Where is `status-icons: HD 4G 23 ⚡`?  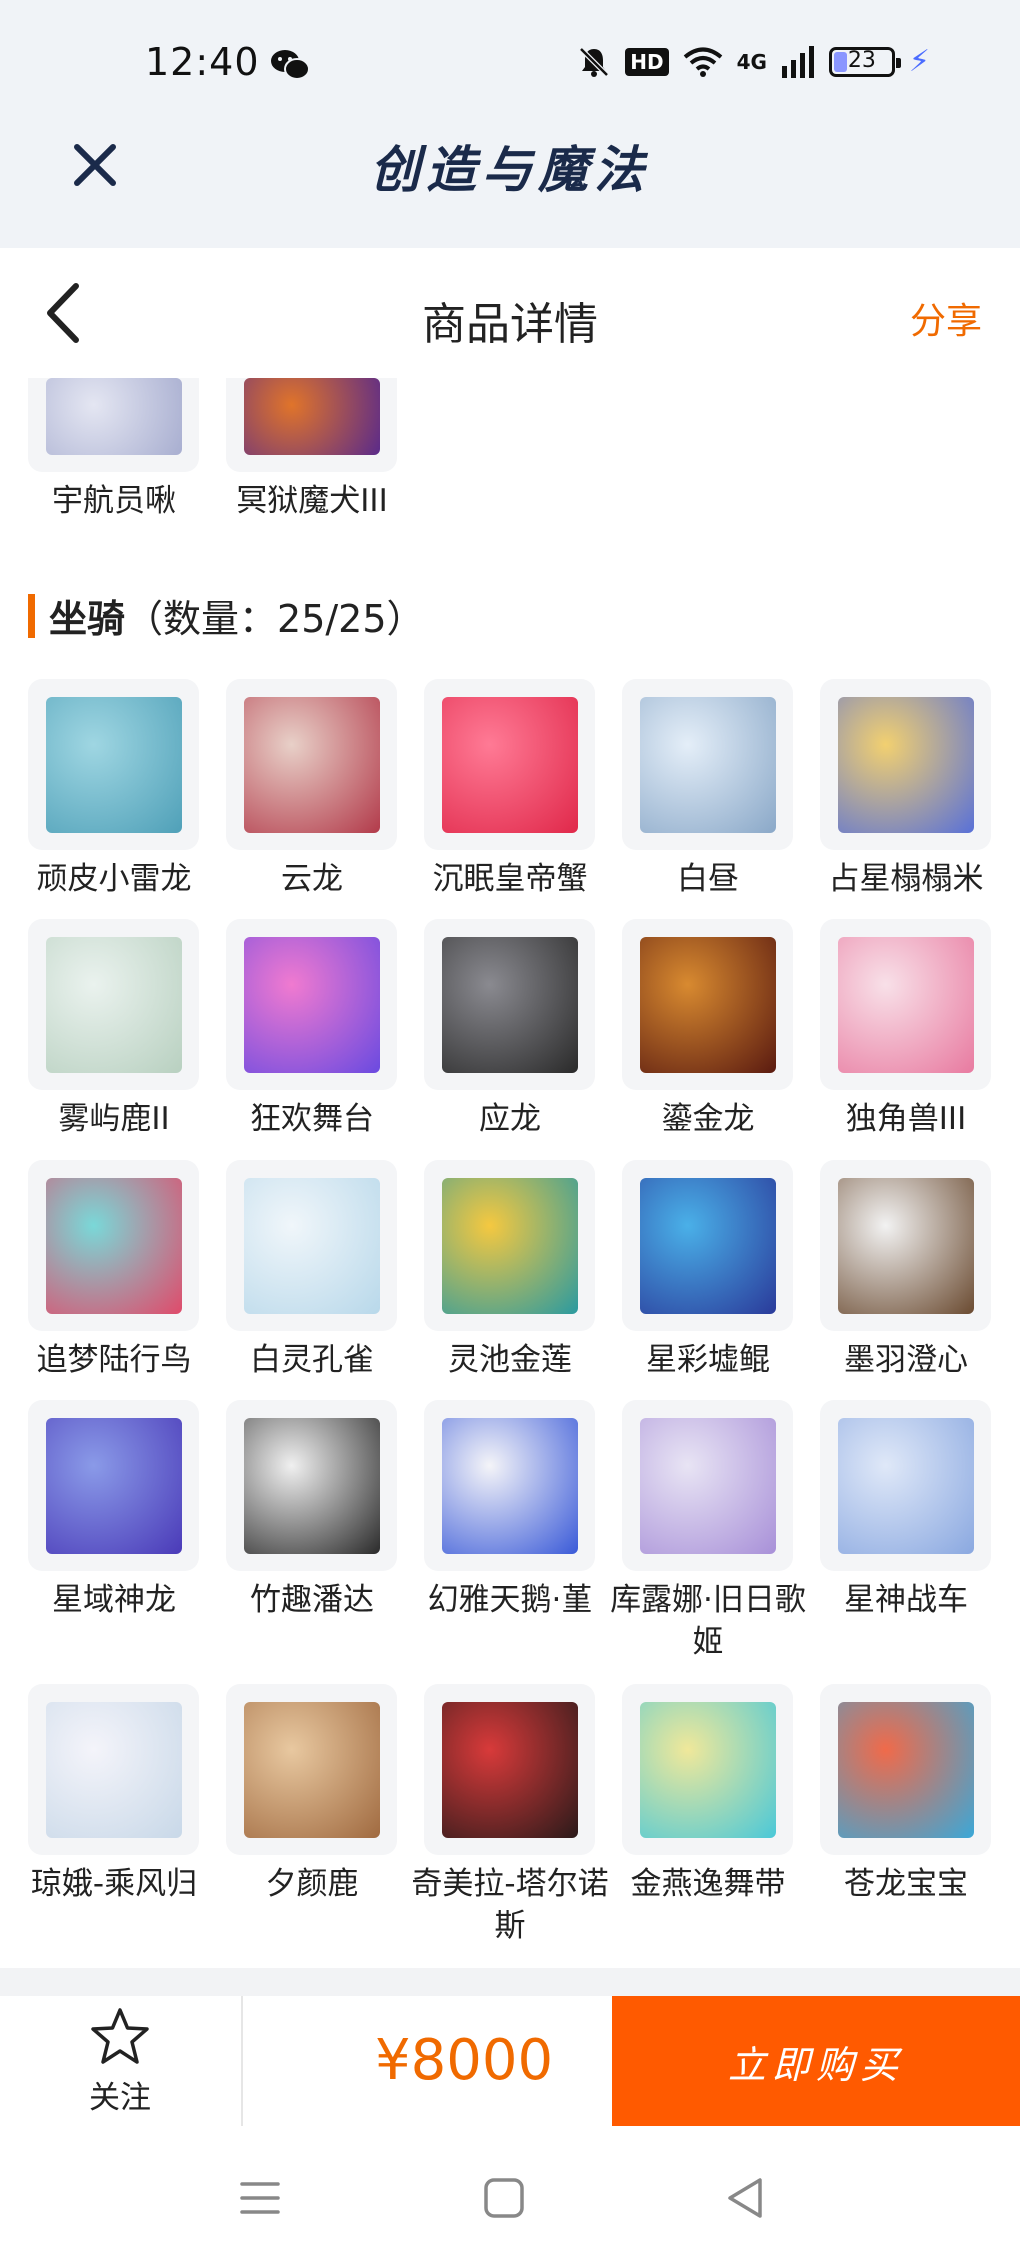 status-icons: HD 4G 23 ⚡ is located at coordinates (753, 61).